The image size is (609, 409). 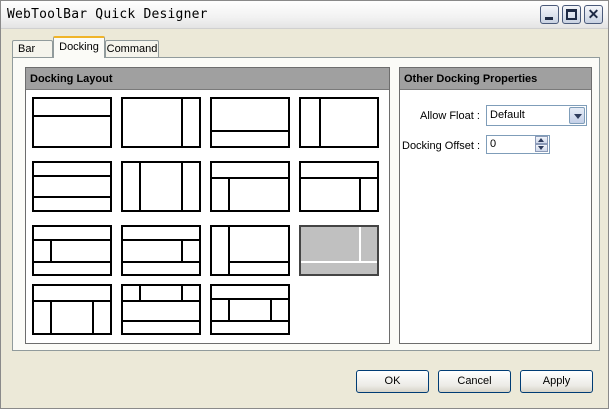 What do you see at coordinates (507, 115) in the screenshot?
I see `allow-float-value: Default` at bounding box center [507, 115].